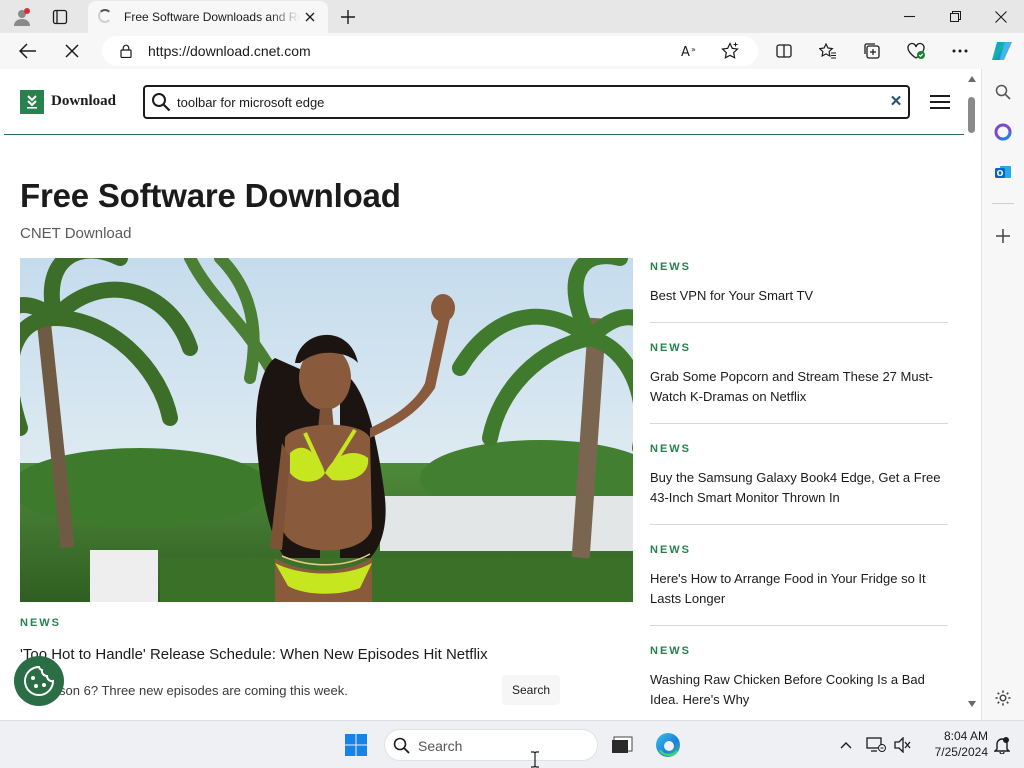  I want to click on news-headline: Best VPN for Your Smart TV, so click(799, 296).